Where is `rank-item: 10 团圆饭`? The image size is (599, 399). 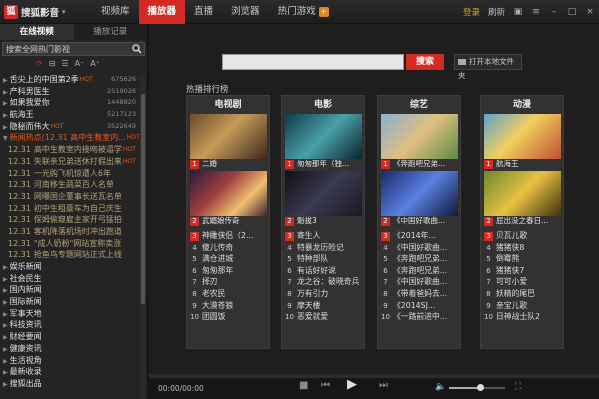 rank-item: 10 团圆饭 is located at coordinates (229, 317).